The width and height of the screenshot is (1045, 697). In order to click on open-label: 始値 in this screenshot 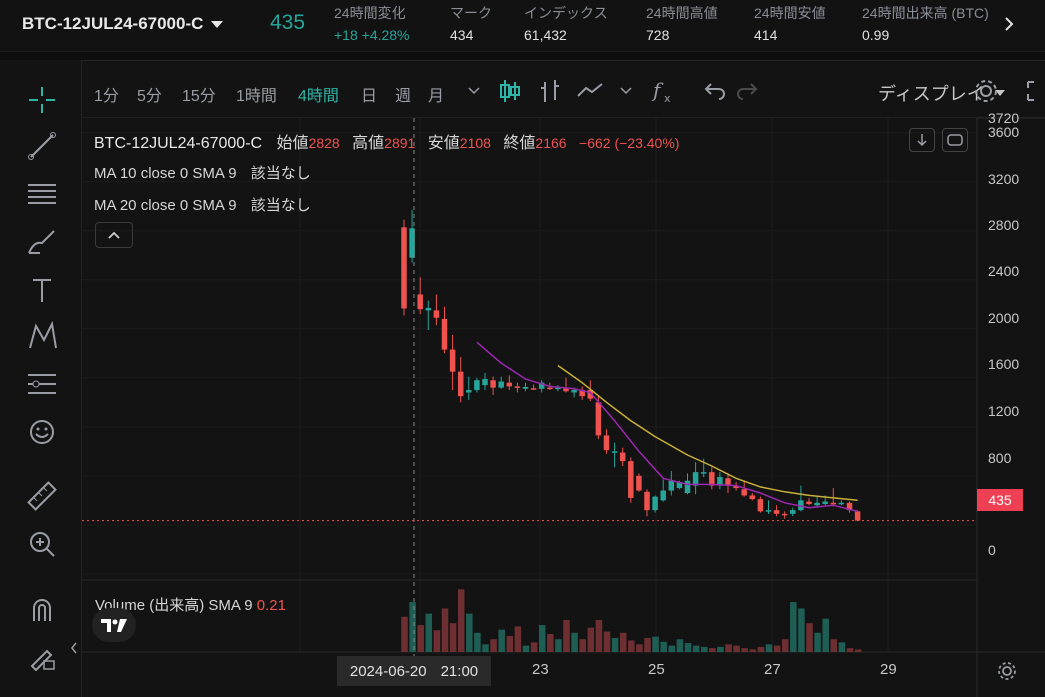, I will do `click(292, 143)`.